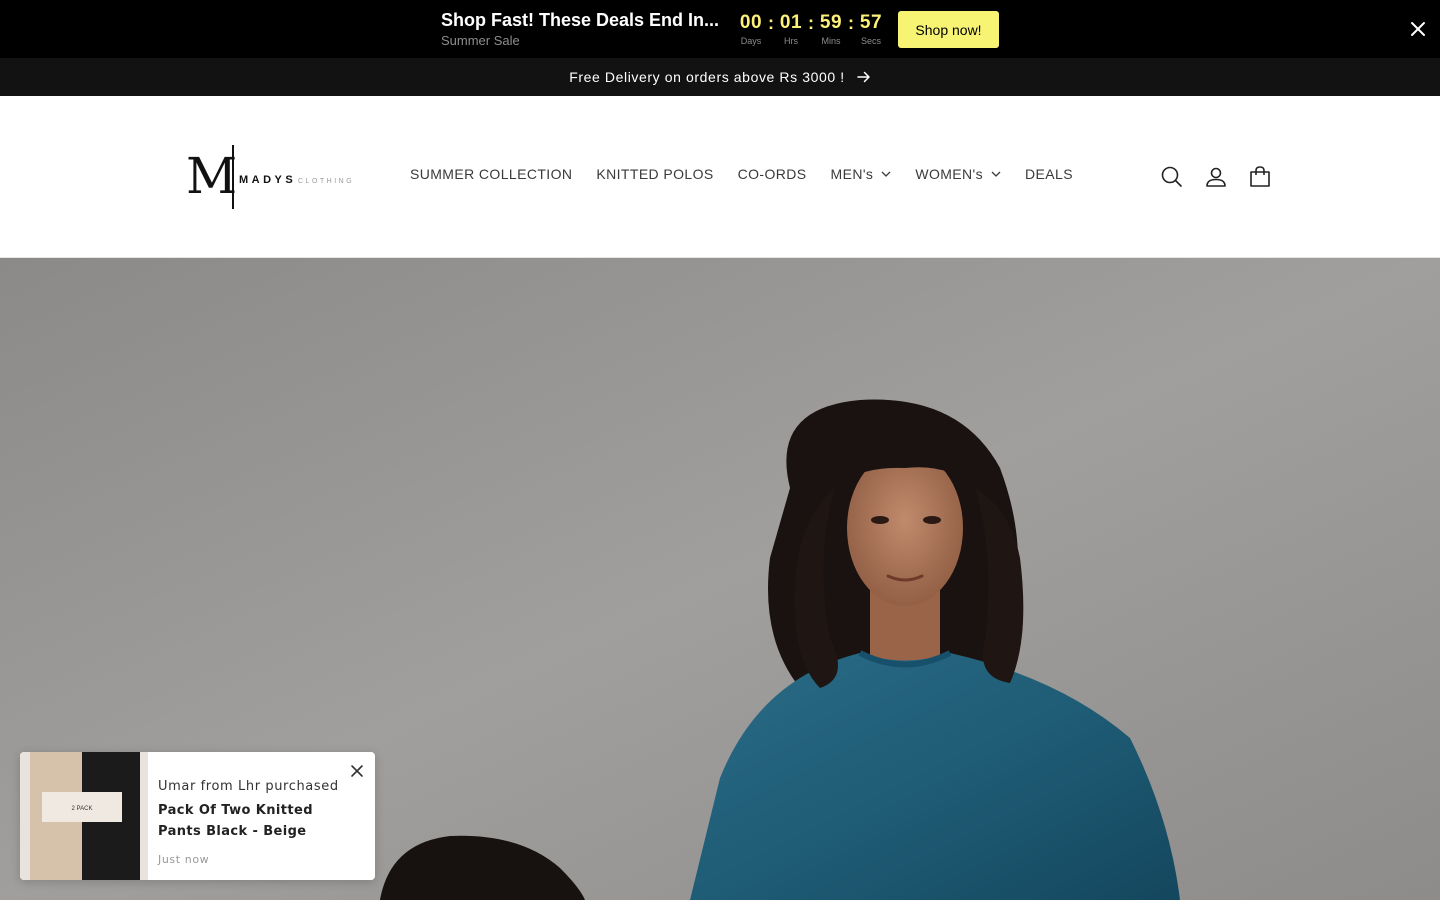 The height and width of the screenshot is (900, 1440). Describe the element at coordinates (948, 29) in the screenshot. I see `shop-now-button: Shop now!` at that location.